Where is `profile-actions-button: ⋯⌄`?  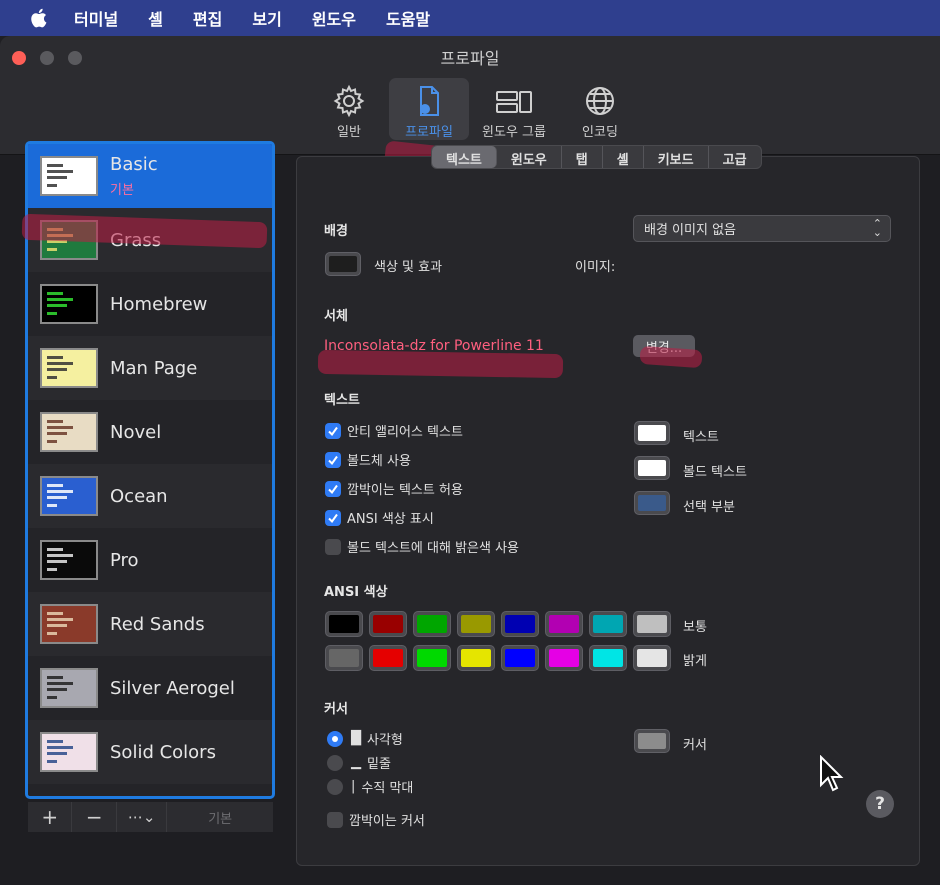 profile-actions-button: ⋯⌄ is located at coordinates (142, 817).